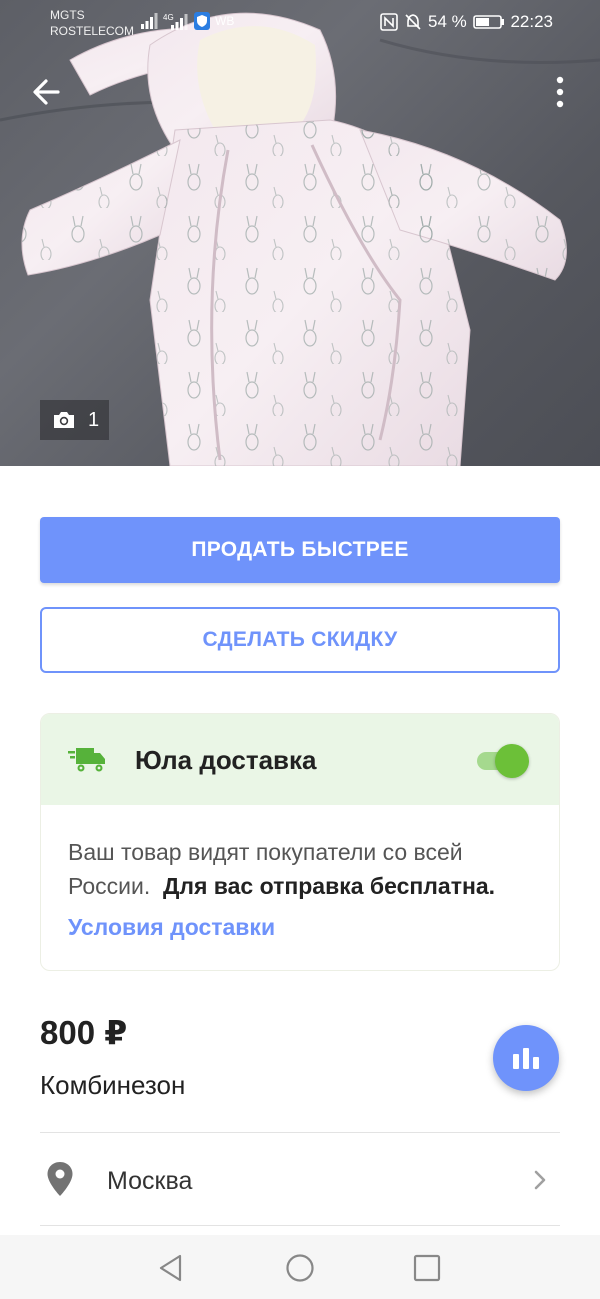  I want to click on stats-button, so click(526, 1058).